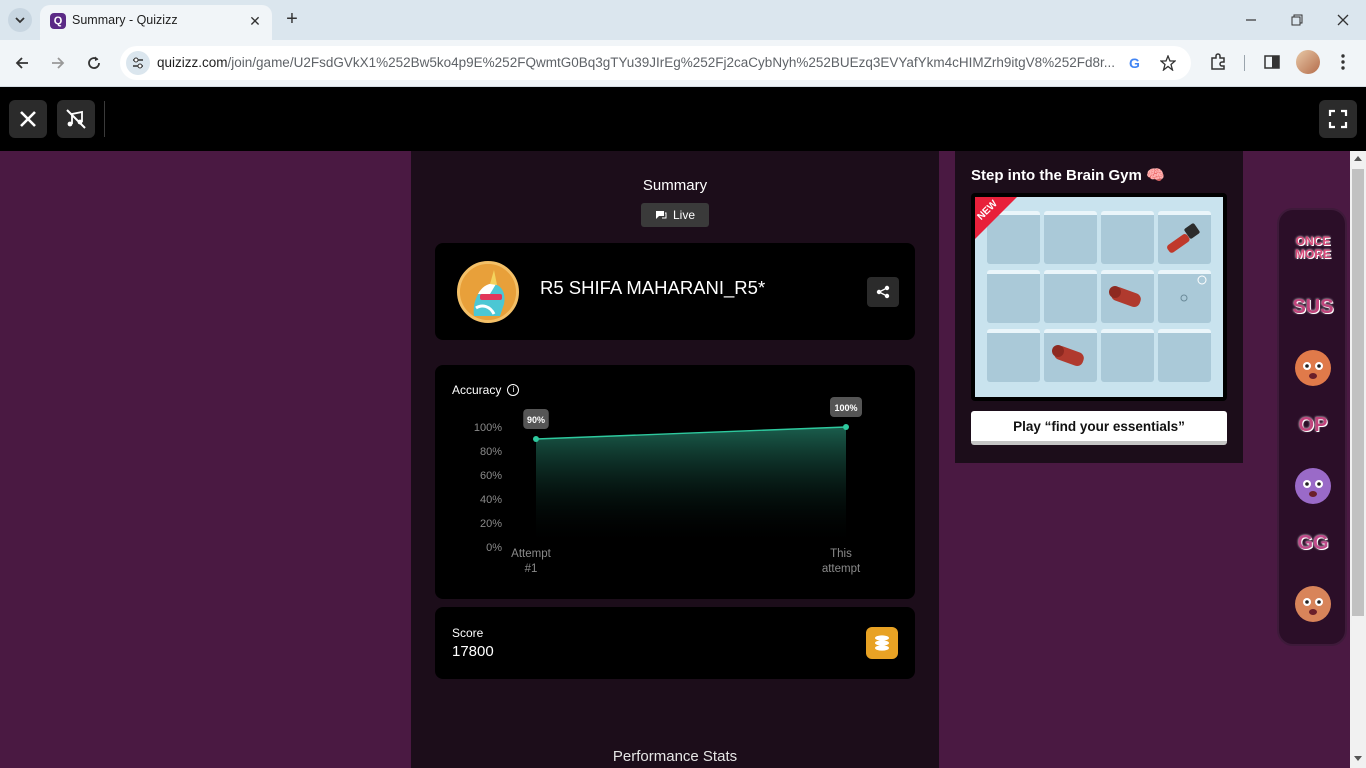 This screenshot has width=1366, height=768. What do you see at coordinates (675, 643) in the screenshot?
I see `score-card: Score 17800` at bounding box center [675, 643].